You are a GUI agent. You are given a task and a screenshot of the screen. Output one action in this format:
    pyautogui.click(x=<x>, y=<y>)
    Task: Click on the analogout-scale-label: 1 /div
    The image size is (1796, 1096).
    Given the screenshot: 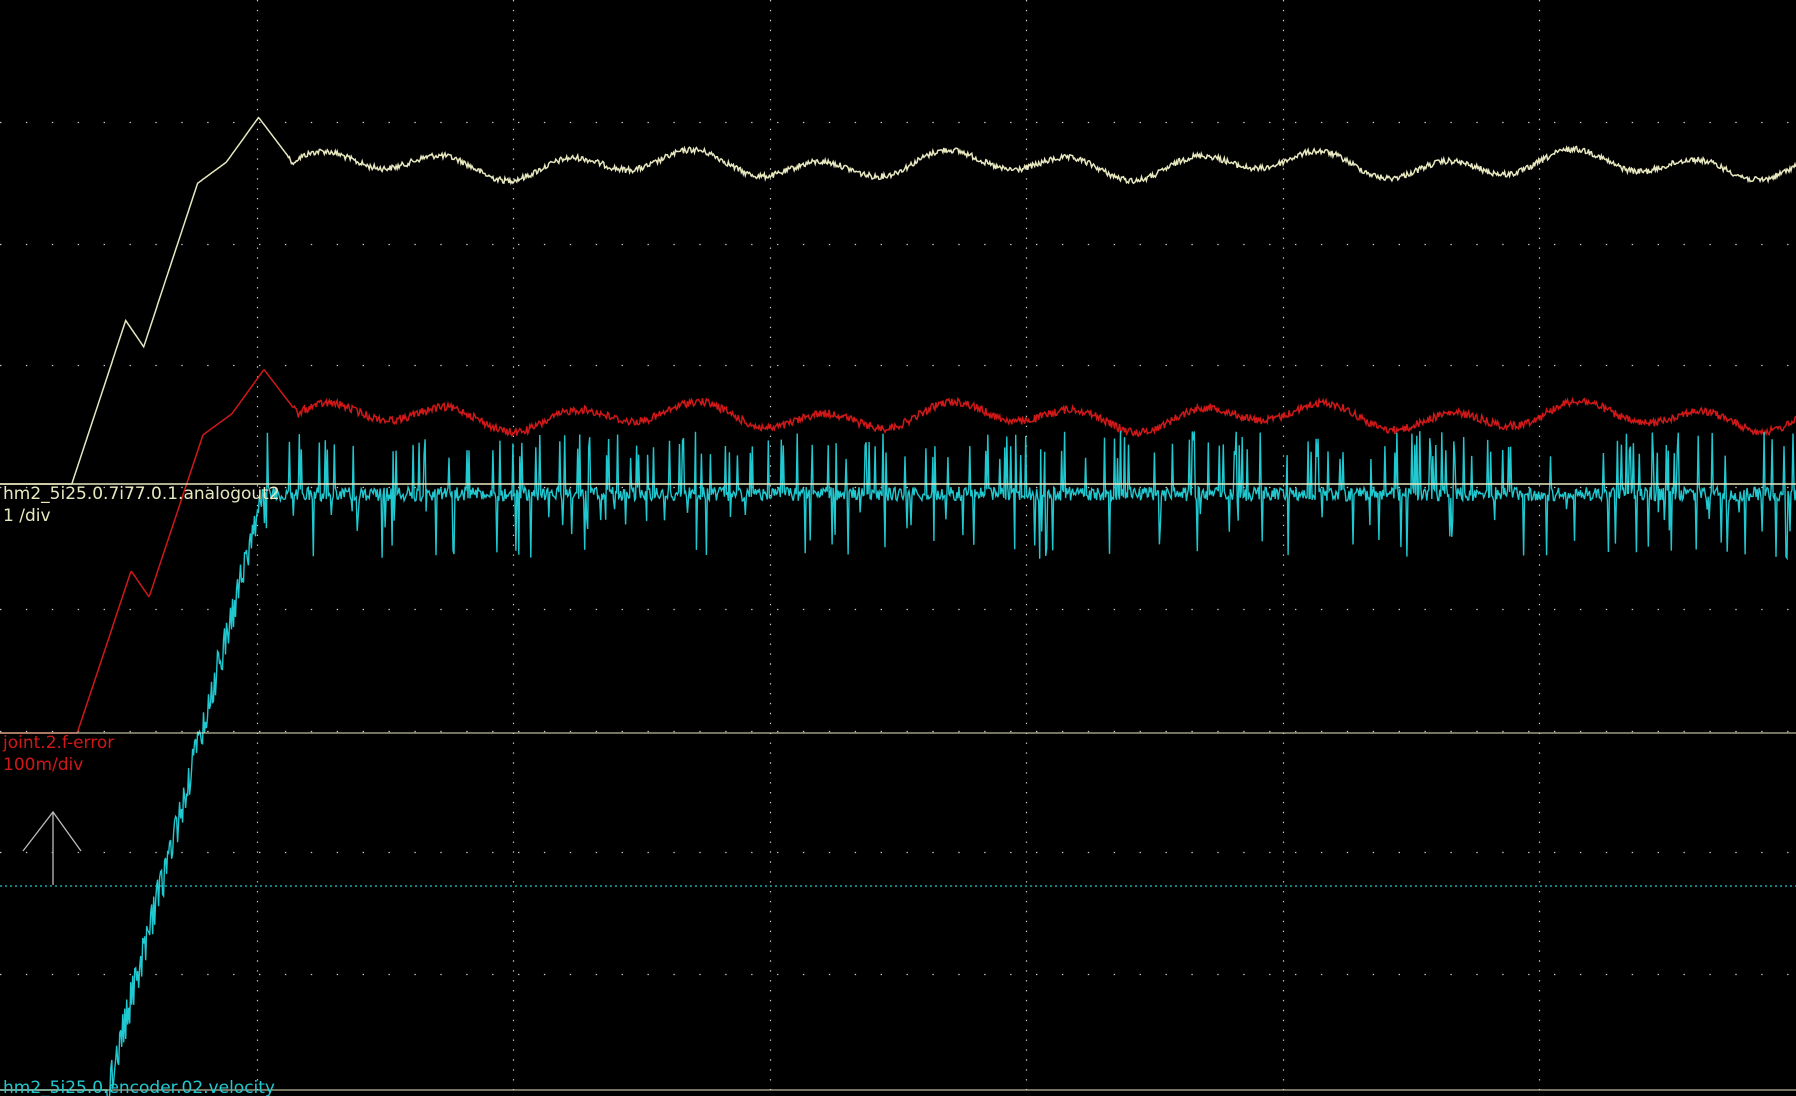 What is the action you would take?
    pyautogui.click(x=27, y=516)
    